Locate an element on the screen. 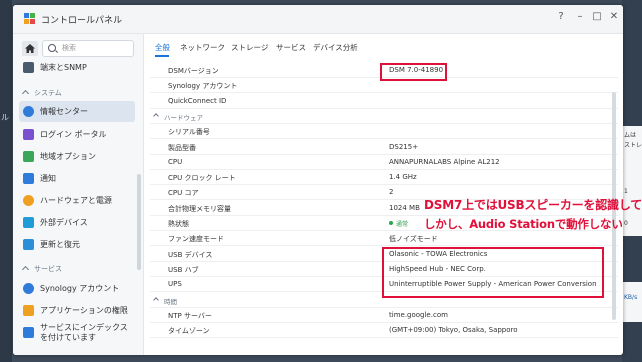 The height and width of the screenshot is (362, 642). home-icon is located at coordinates (30, 48).